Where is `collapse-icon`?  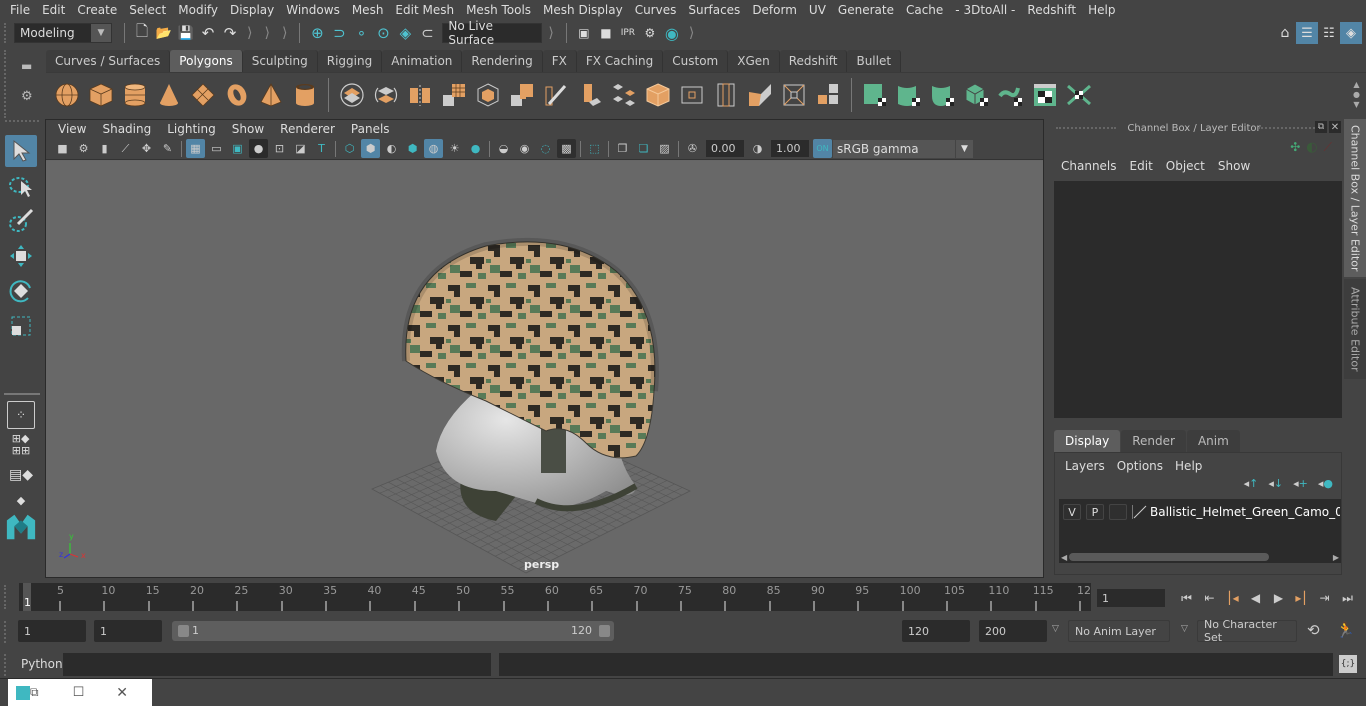 collapse-icon is located at coordinates (794, 95).